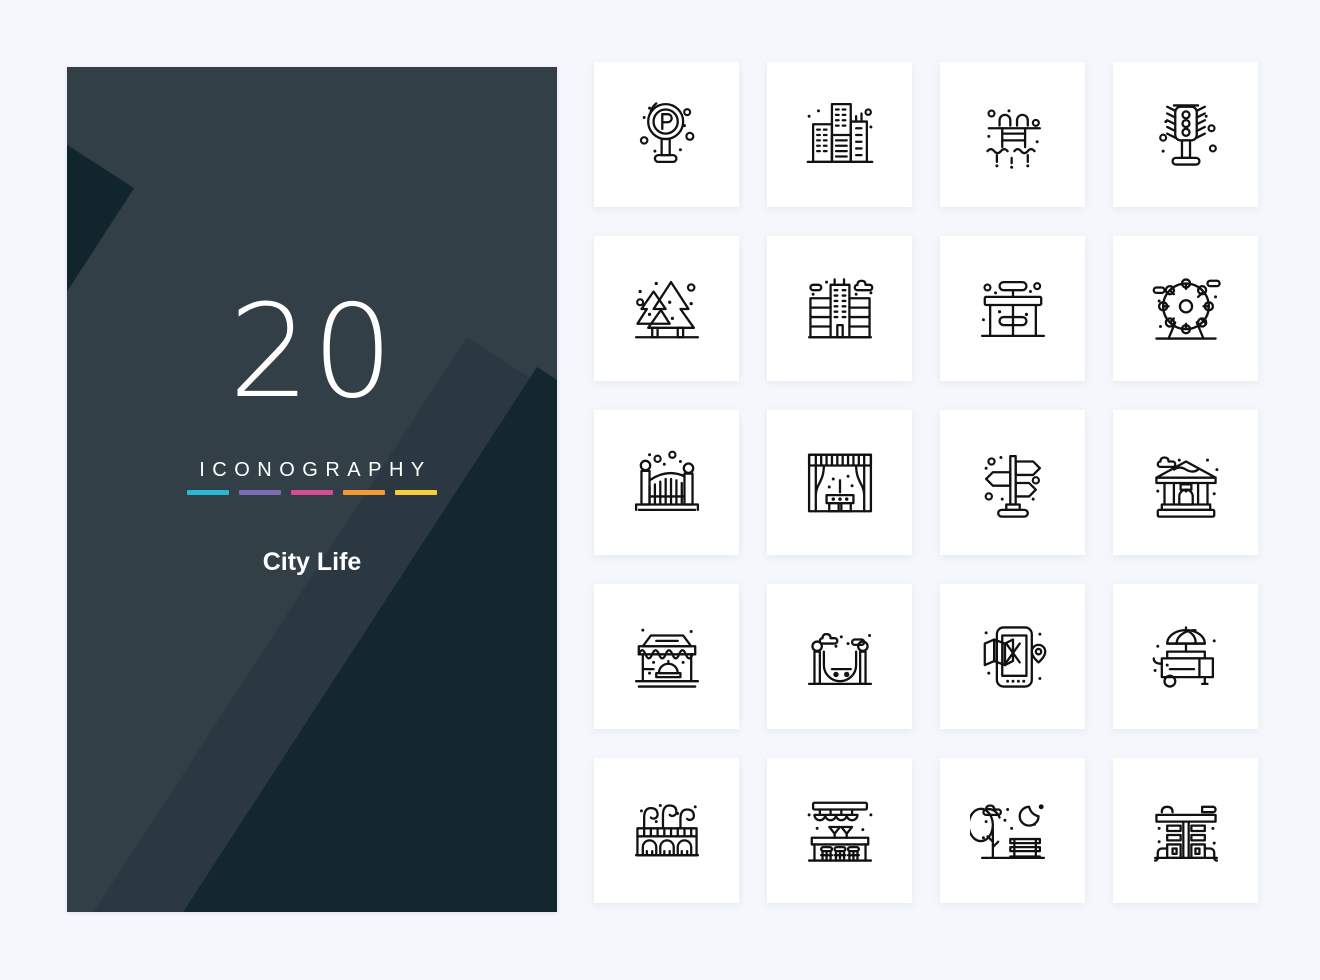 Image resolution: width=1320 pixels, height=980 pixels. I want to click on direction-signpost-icon, so click(1012, 486).